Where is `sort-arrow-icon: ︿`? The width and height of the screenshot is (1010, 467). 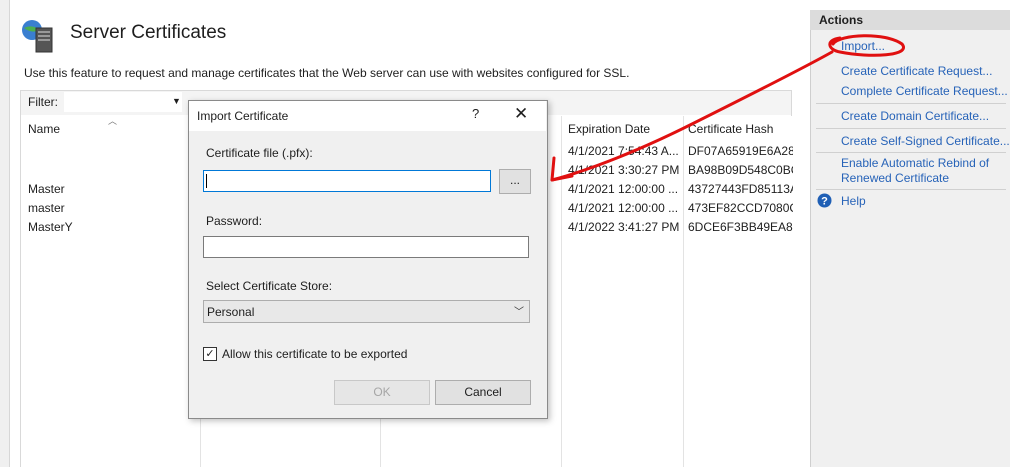 sort-arrow-icon: ︿ is located at coordinates (113, 121).